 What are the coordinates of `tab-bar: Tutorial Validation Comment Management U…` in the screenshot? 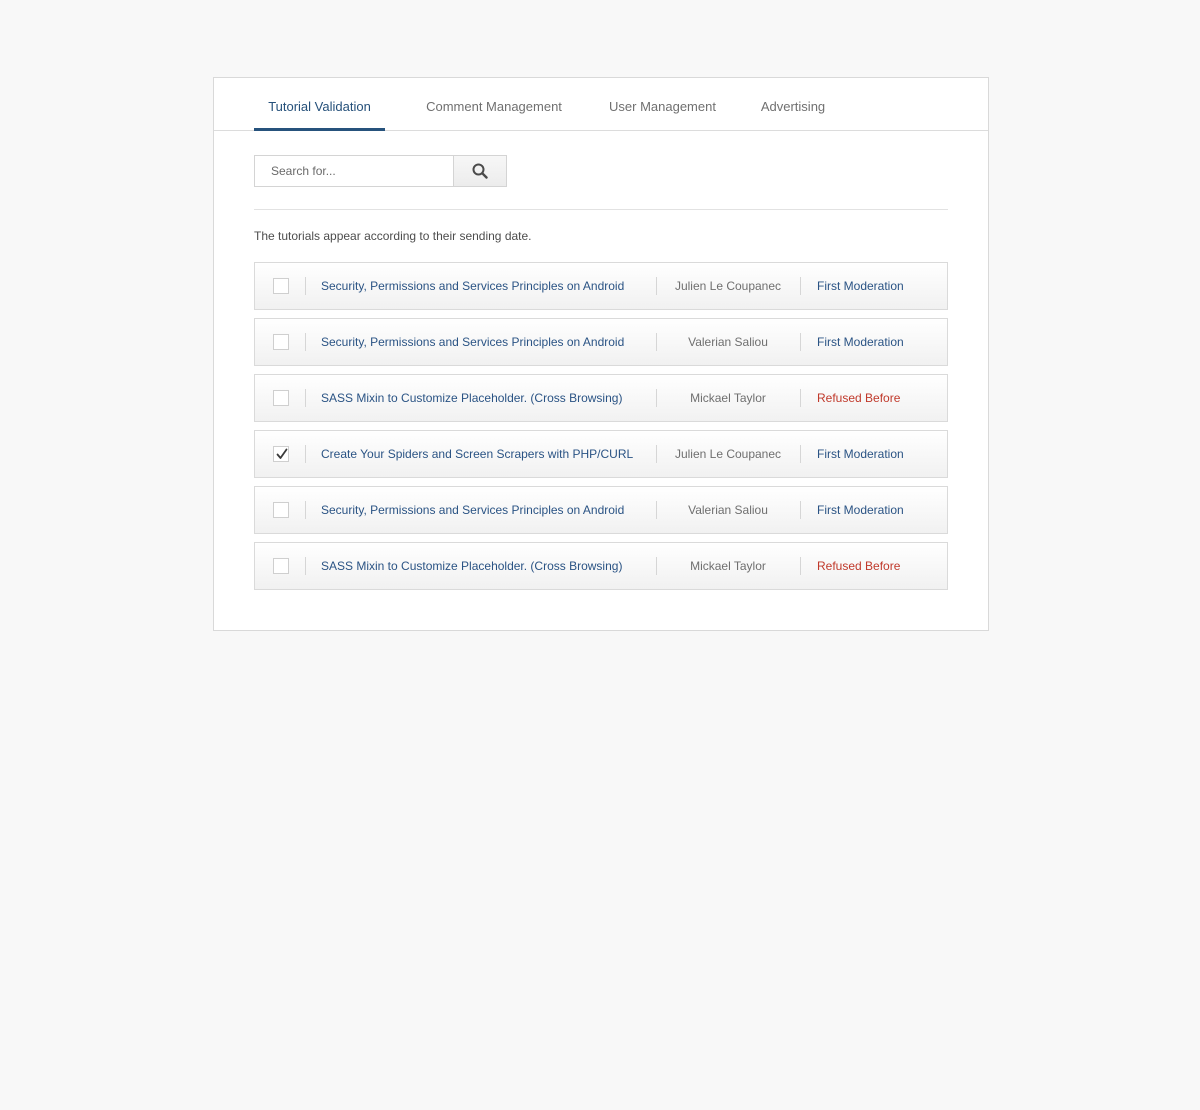 It's located at (601, 104).